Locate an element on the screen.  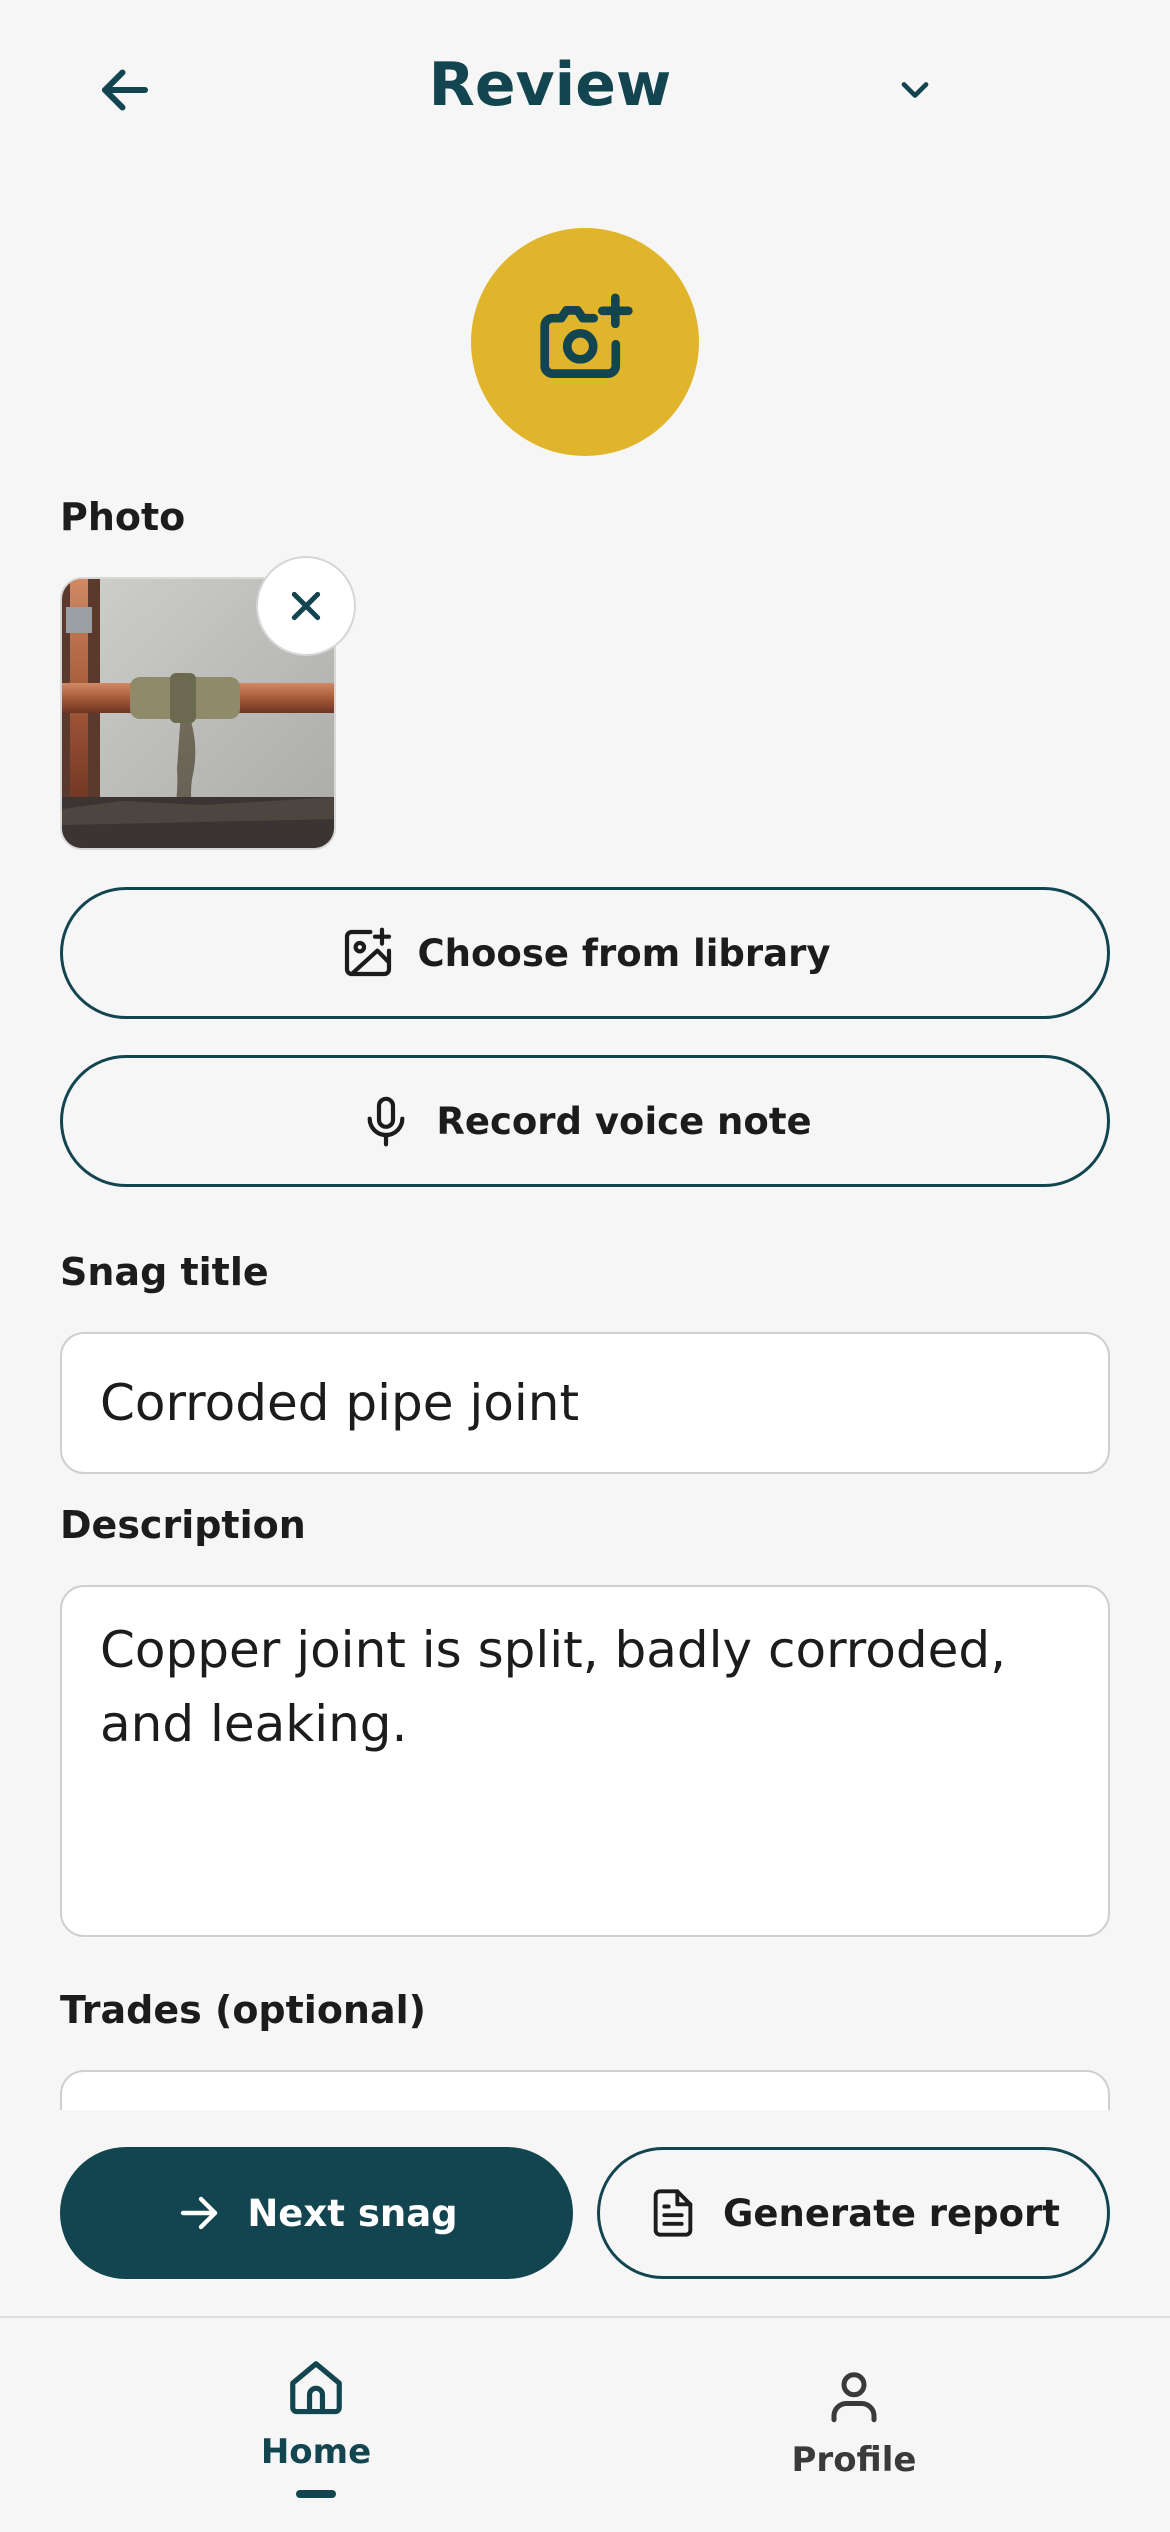
bottom-tab-bar: Home Profile is located at coordinates (585, 2424).